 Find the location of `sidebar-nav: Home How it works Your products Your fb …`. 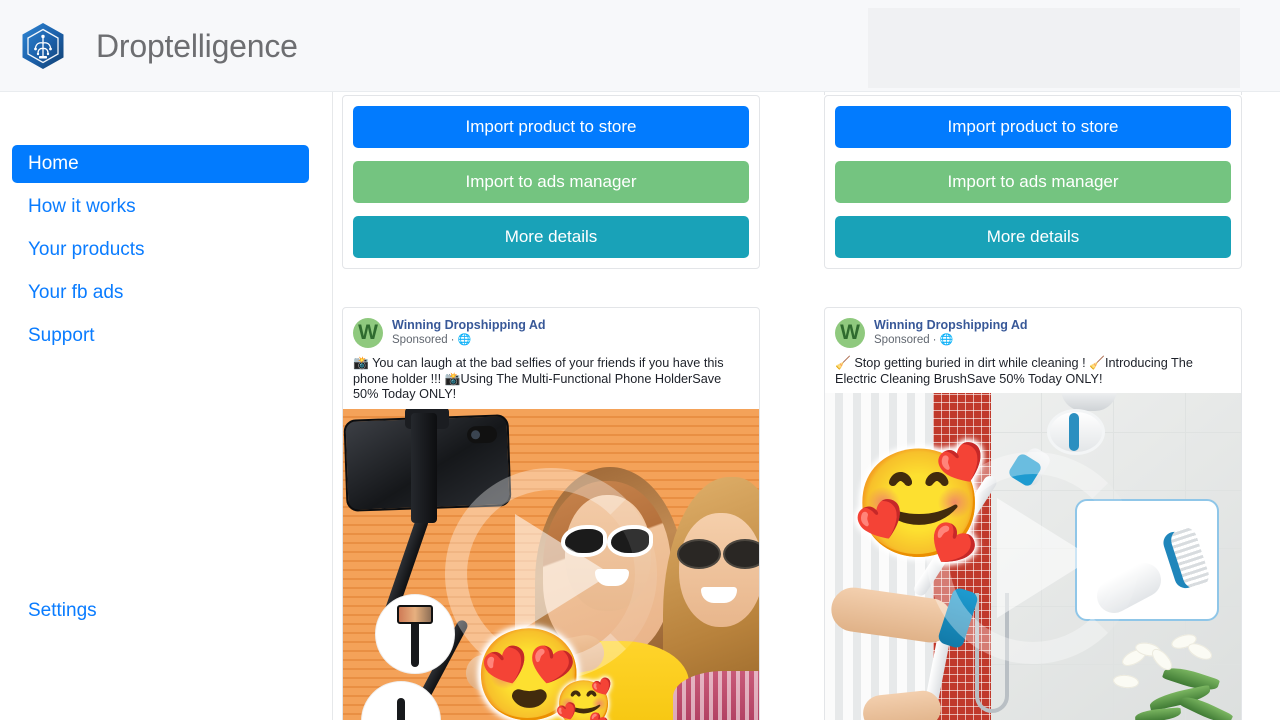

sidebar-nav: Home How it works Your products Your fb … is located at coordinates (160, 252).